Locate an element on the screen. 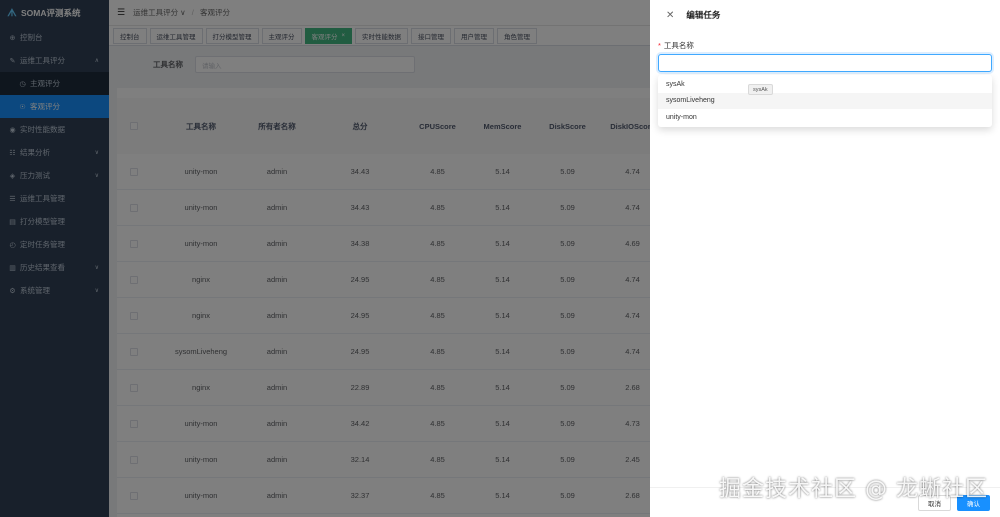 This screenshot has height=517, width=1000. field-label-text: 工具名称 is located at coordinates (678, 45).